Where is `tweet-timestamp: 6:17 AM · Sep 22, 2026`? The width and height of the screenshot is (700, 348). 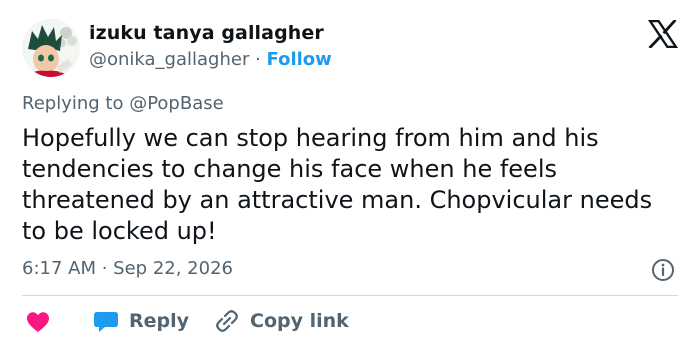
tweet-timestamp: 6:17 AM · Sep 22, 2026 is located at coordinates (127, 268).